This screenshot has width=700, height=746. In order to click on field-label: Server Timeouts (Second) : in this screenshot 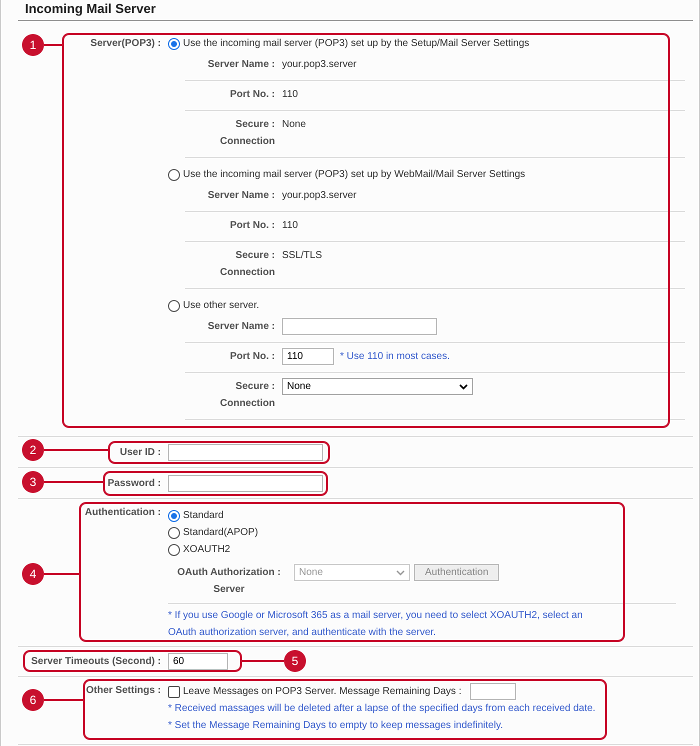, I will do `click(96, 661)`.